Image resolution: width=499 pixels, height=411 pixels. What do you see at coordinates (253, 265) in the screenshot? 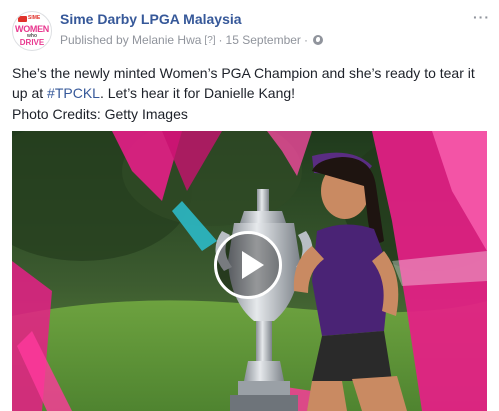
I see `play-icon` at bounding box center [253, 265].